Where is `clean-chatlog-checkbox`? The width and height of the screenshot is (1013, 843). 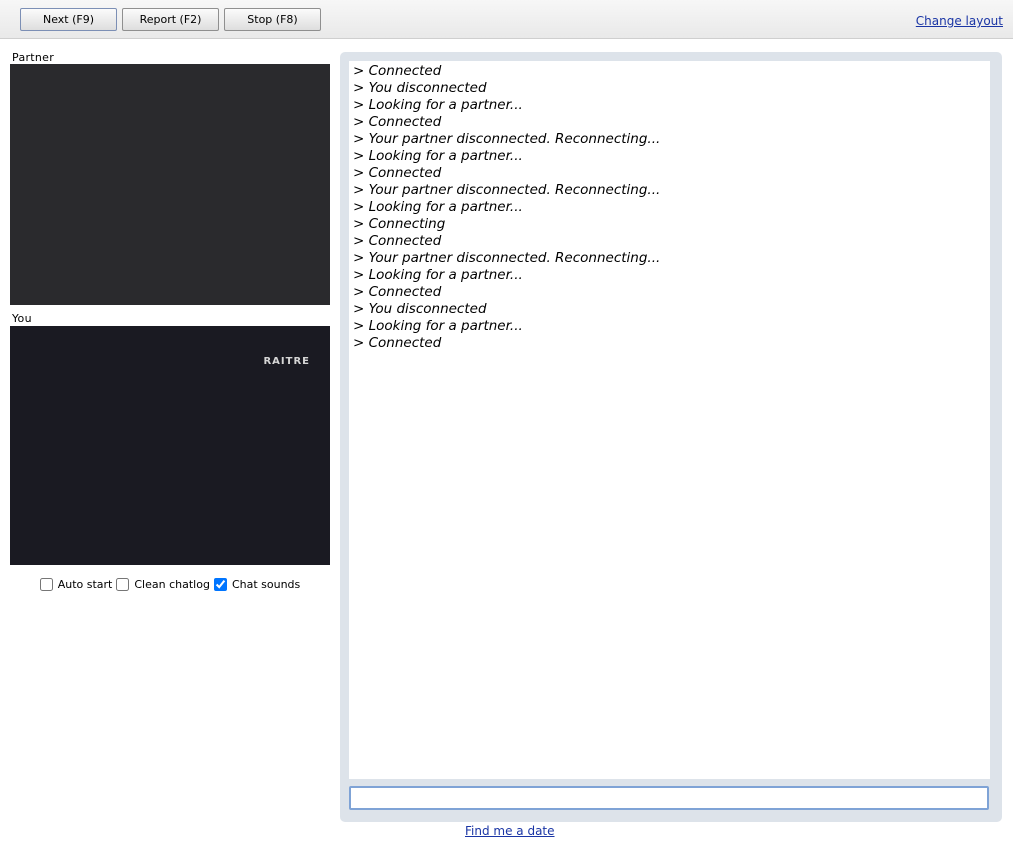 clean-chatlog-checkbox is located at coordinates (123, 584).